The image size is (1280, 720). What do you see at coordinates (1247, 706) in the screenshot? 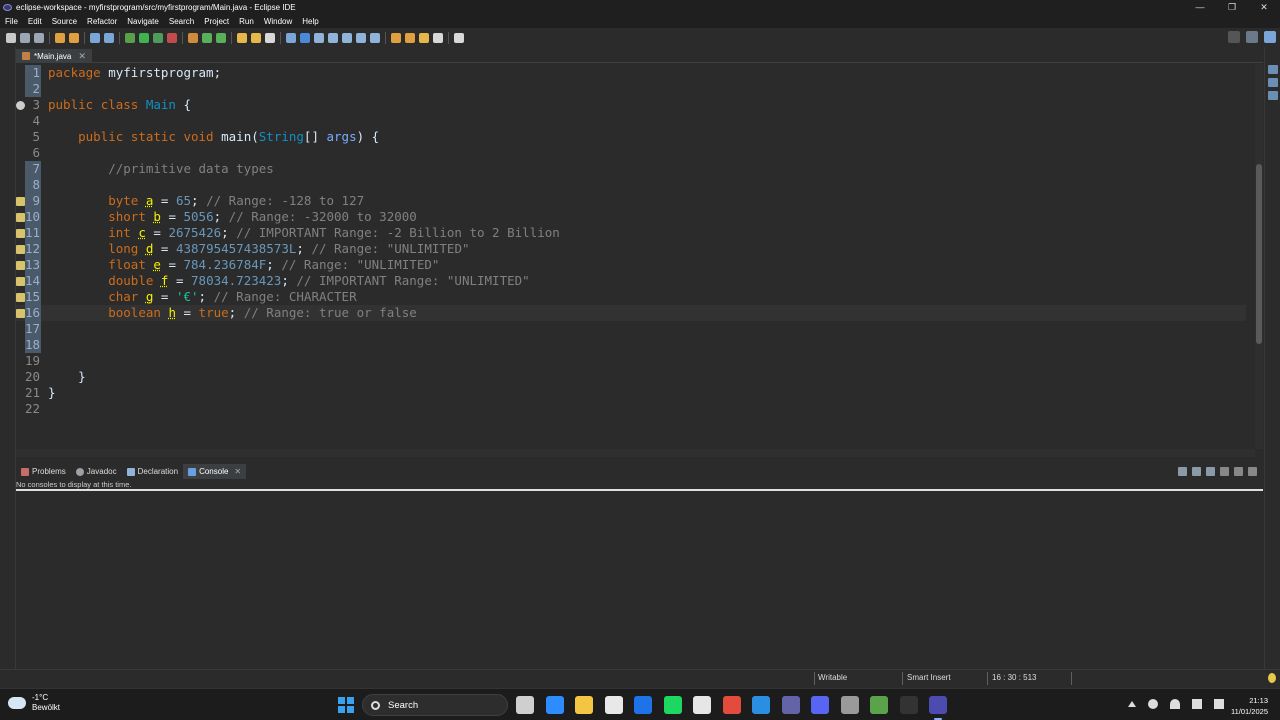
I see `taskbar-clock: 21:13 11/01/2025` at bounding box center [1247, 706].